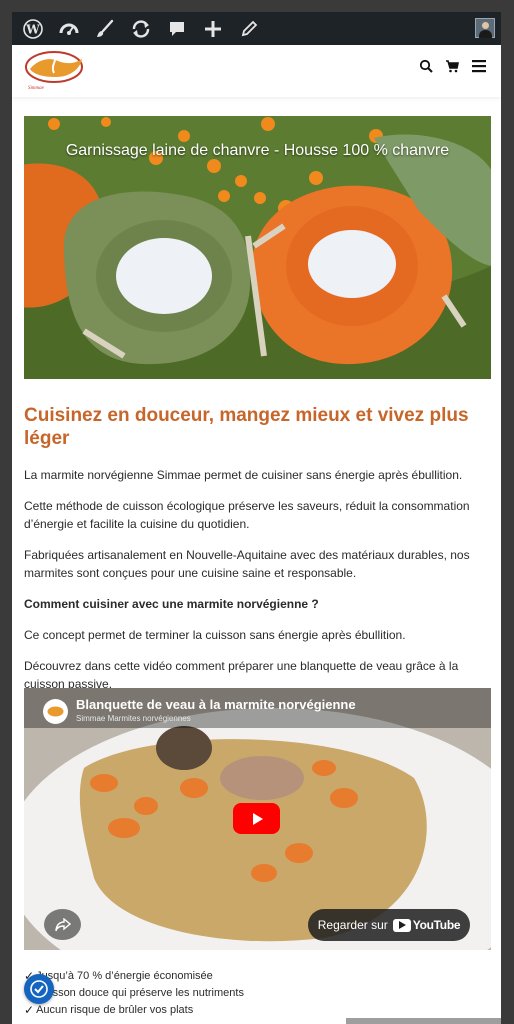  What do you see at coordinates (426, 66) in the screenshot?
I see `search-icon` at bounding box center [426, 66].